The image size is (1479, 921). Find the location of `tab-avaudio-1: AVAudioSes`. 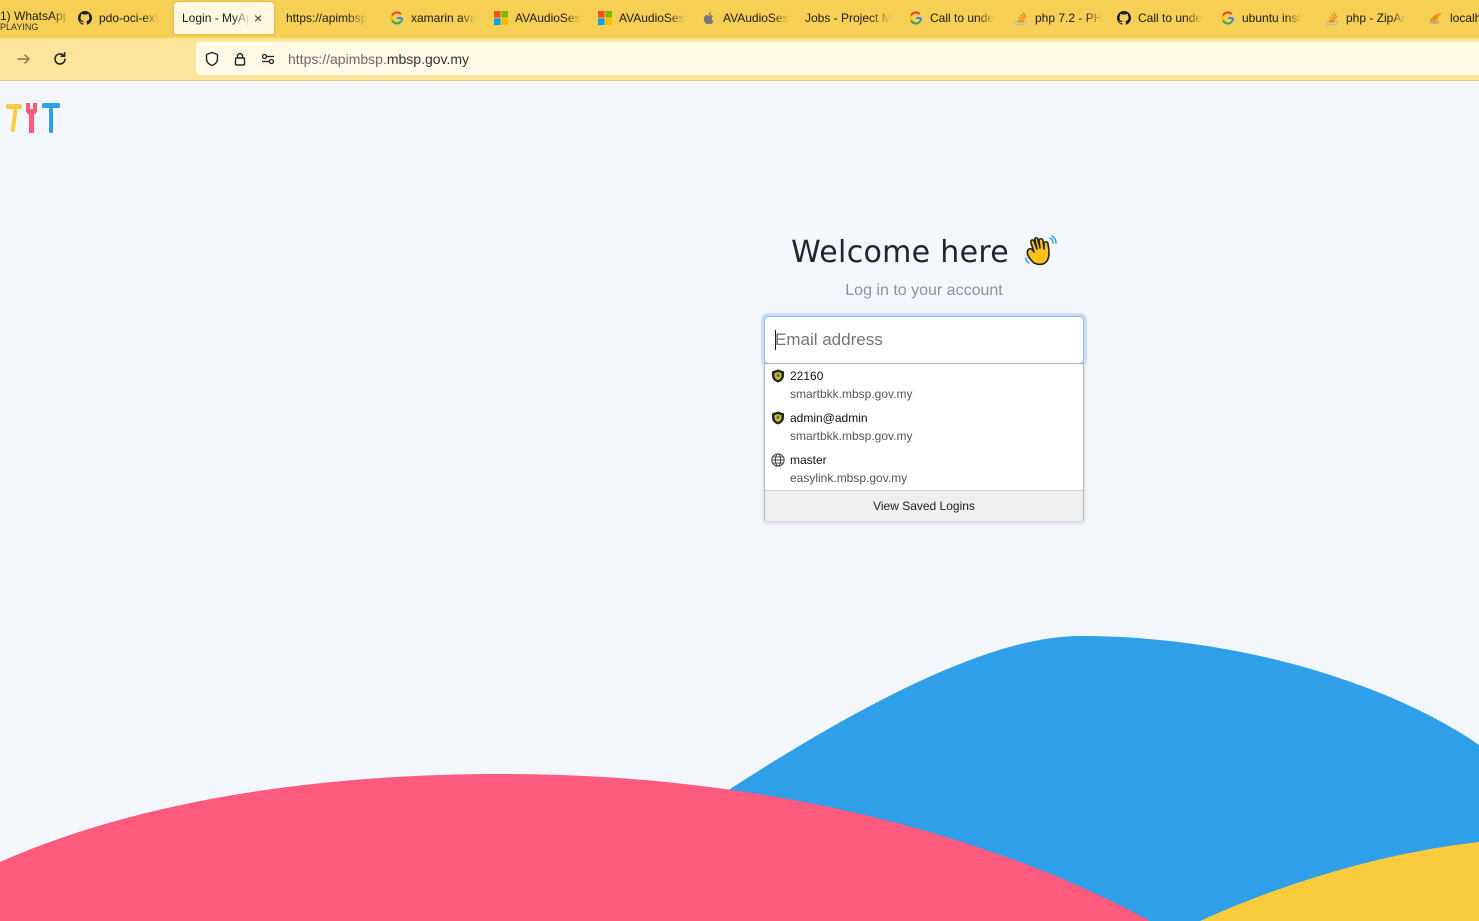

tab-avaudio-1: AVAudioSes is located at coordinates (538, 18).